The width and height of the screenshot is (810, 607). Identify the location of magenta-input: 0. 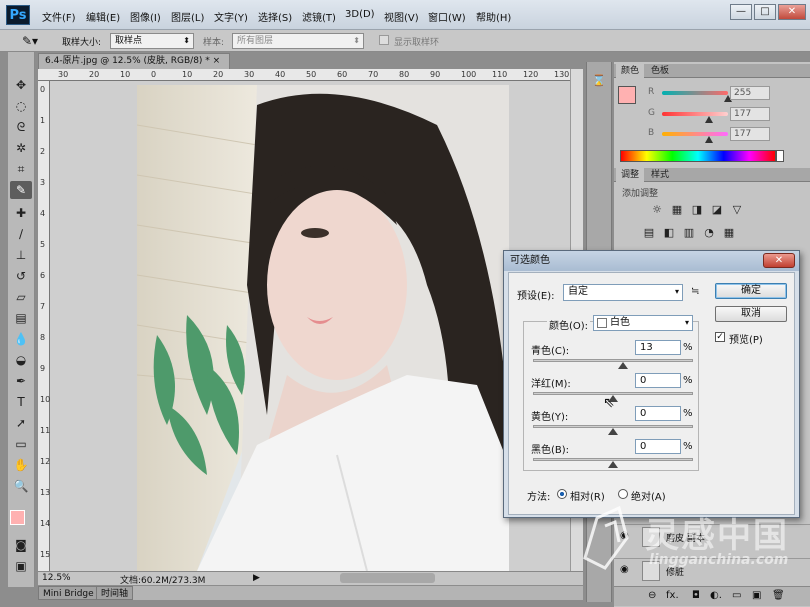
(658, 380).